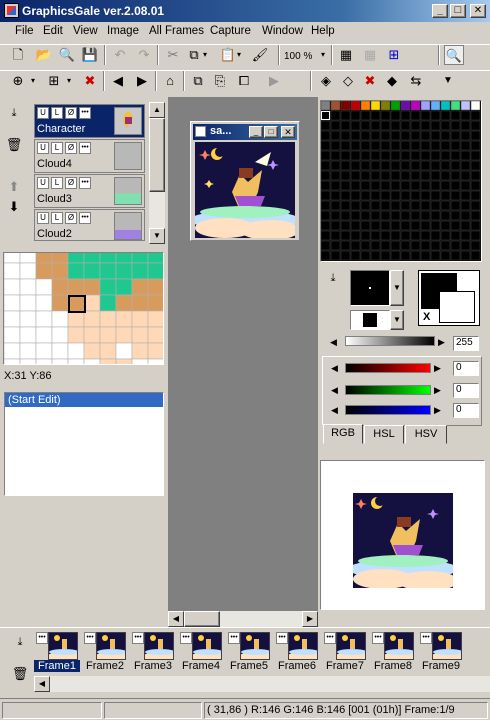 Image resolution: width=490 pixels, height=720 pixels. What do you see at coordinates (388, 410) in the screenshot?
I see `blue-slider` at bounding box center [388, 410].